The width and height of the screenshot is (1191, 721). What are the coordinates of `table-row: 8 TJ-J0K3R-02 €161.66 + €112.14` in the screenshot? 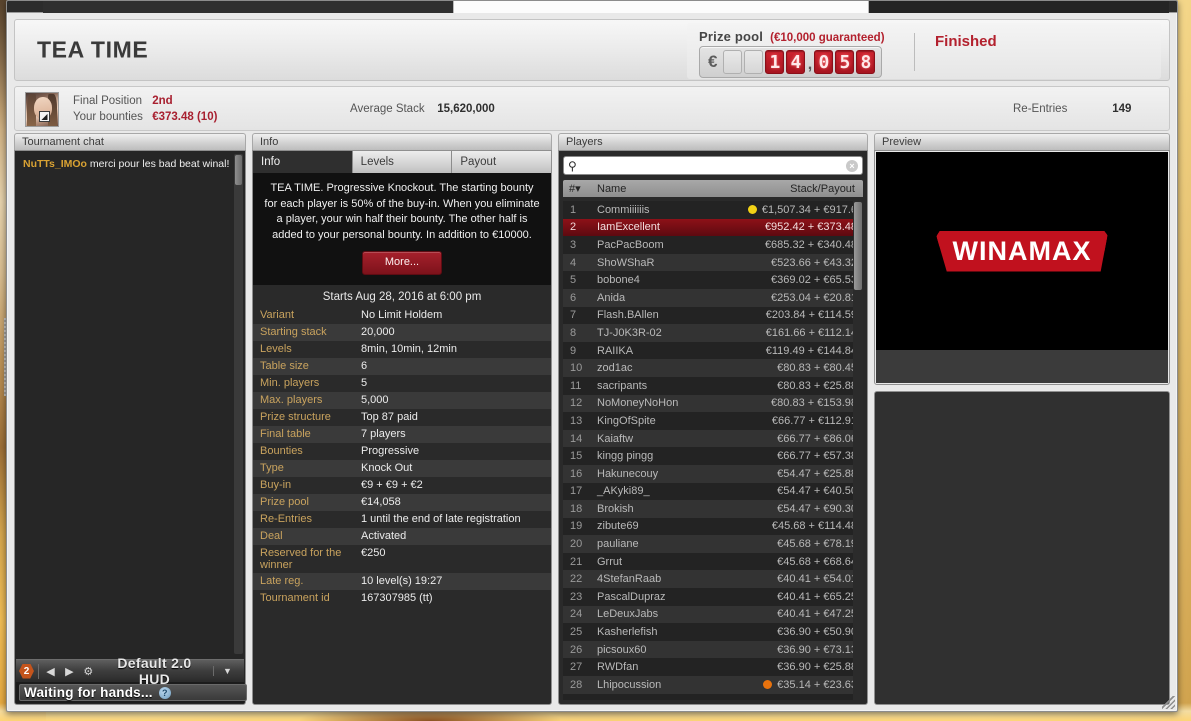 It's located at (713, 333).